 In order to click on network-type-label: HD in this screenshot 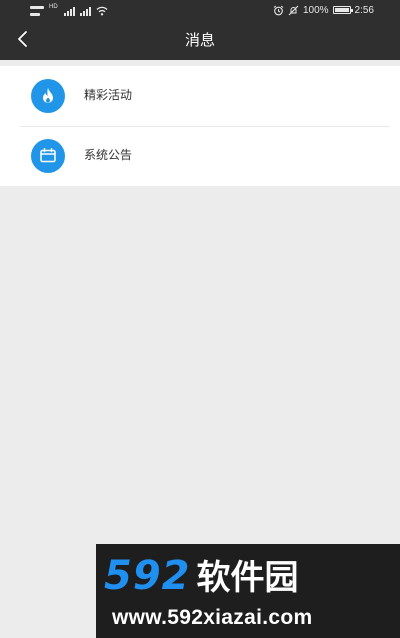, I will do `click(53, 7)`.